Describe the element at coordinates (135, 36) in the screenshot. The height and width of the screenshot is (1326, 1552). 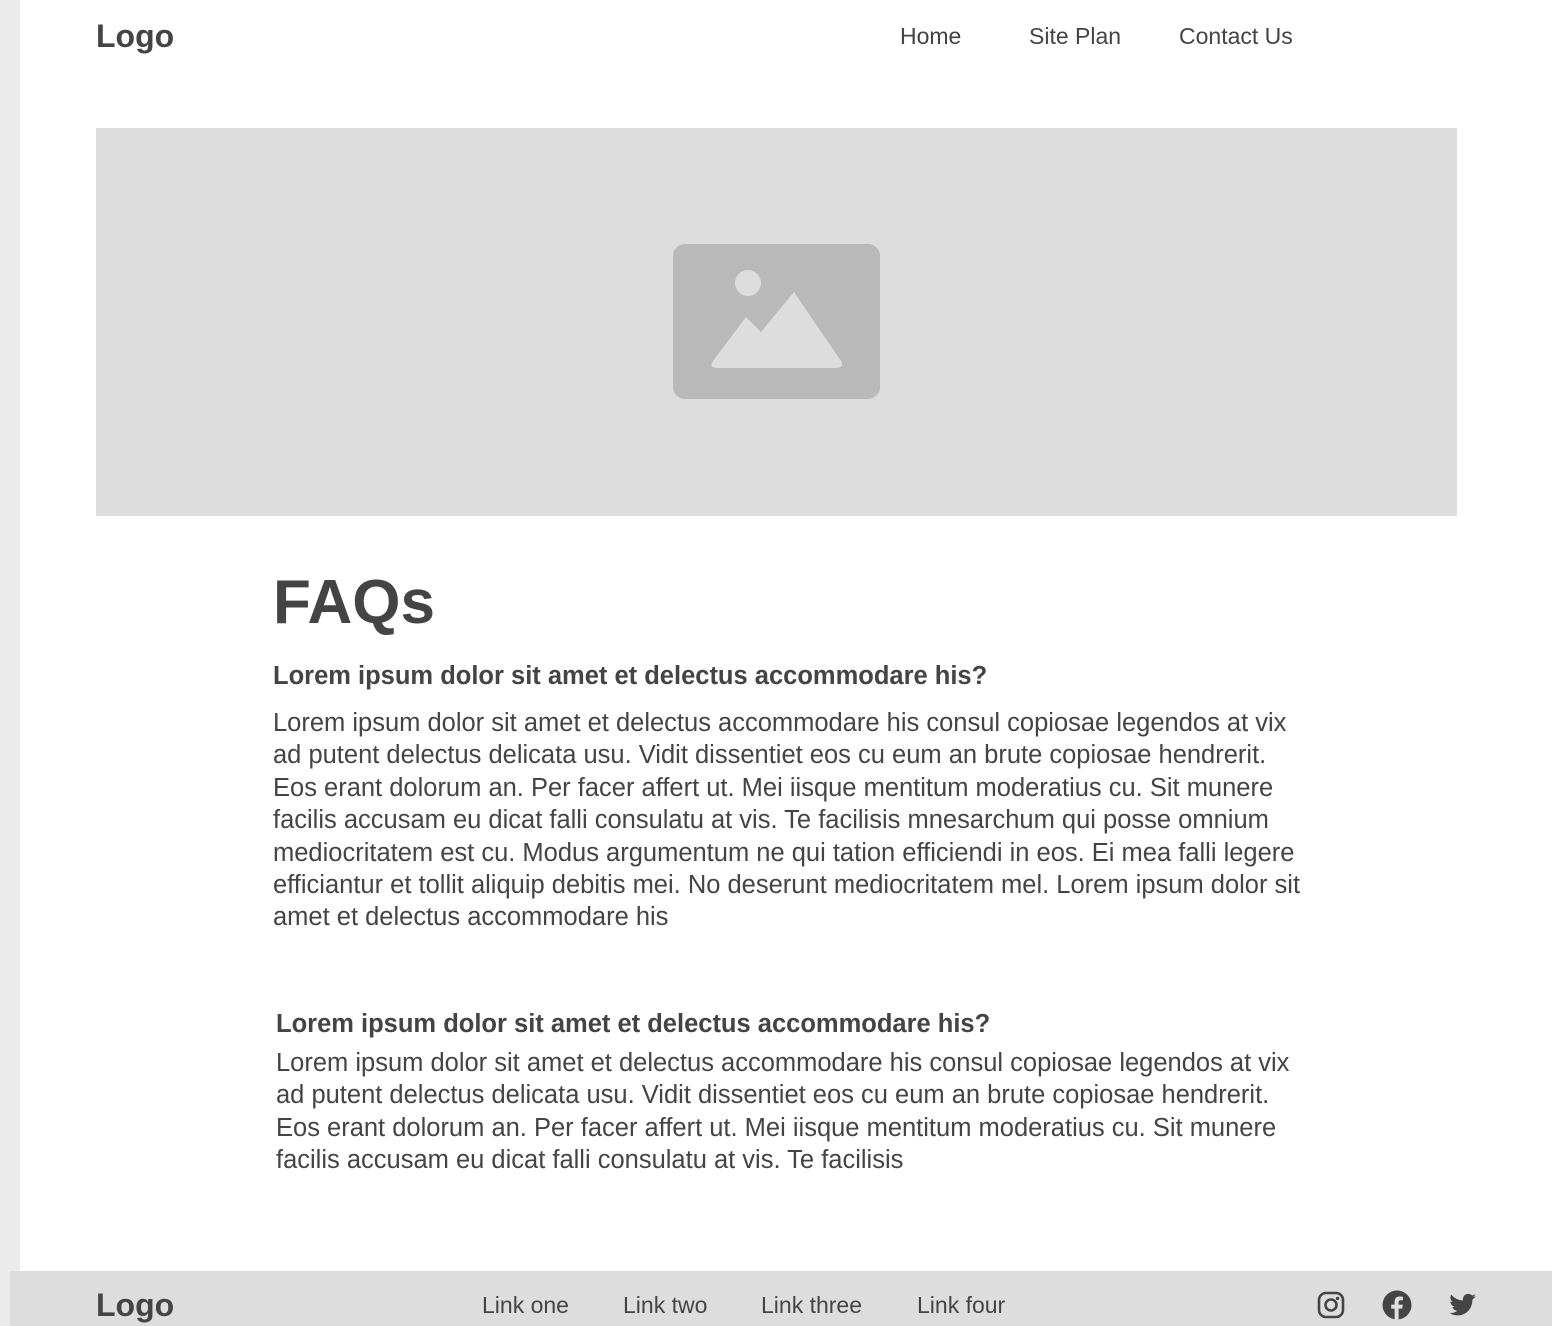
I see `header-logo: Logo` at that location.